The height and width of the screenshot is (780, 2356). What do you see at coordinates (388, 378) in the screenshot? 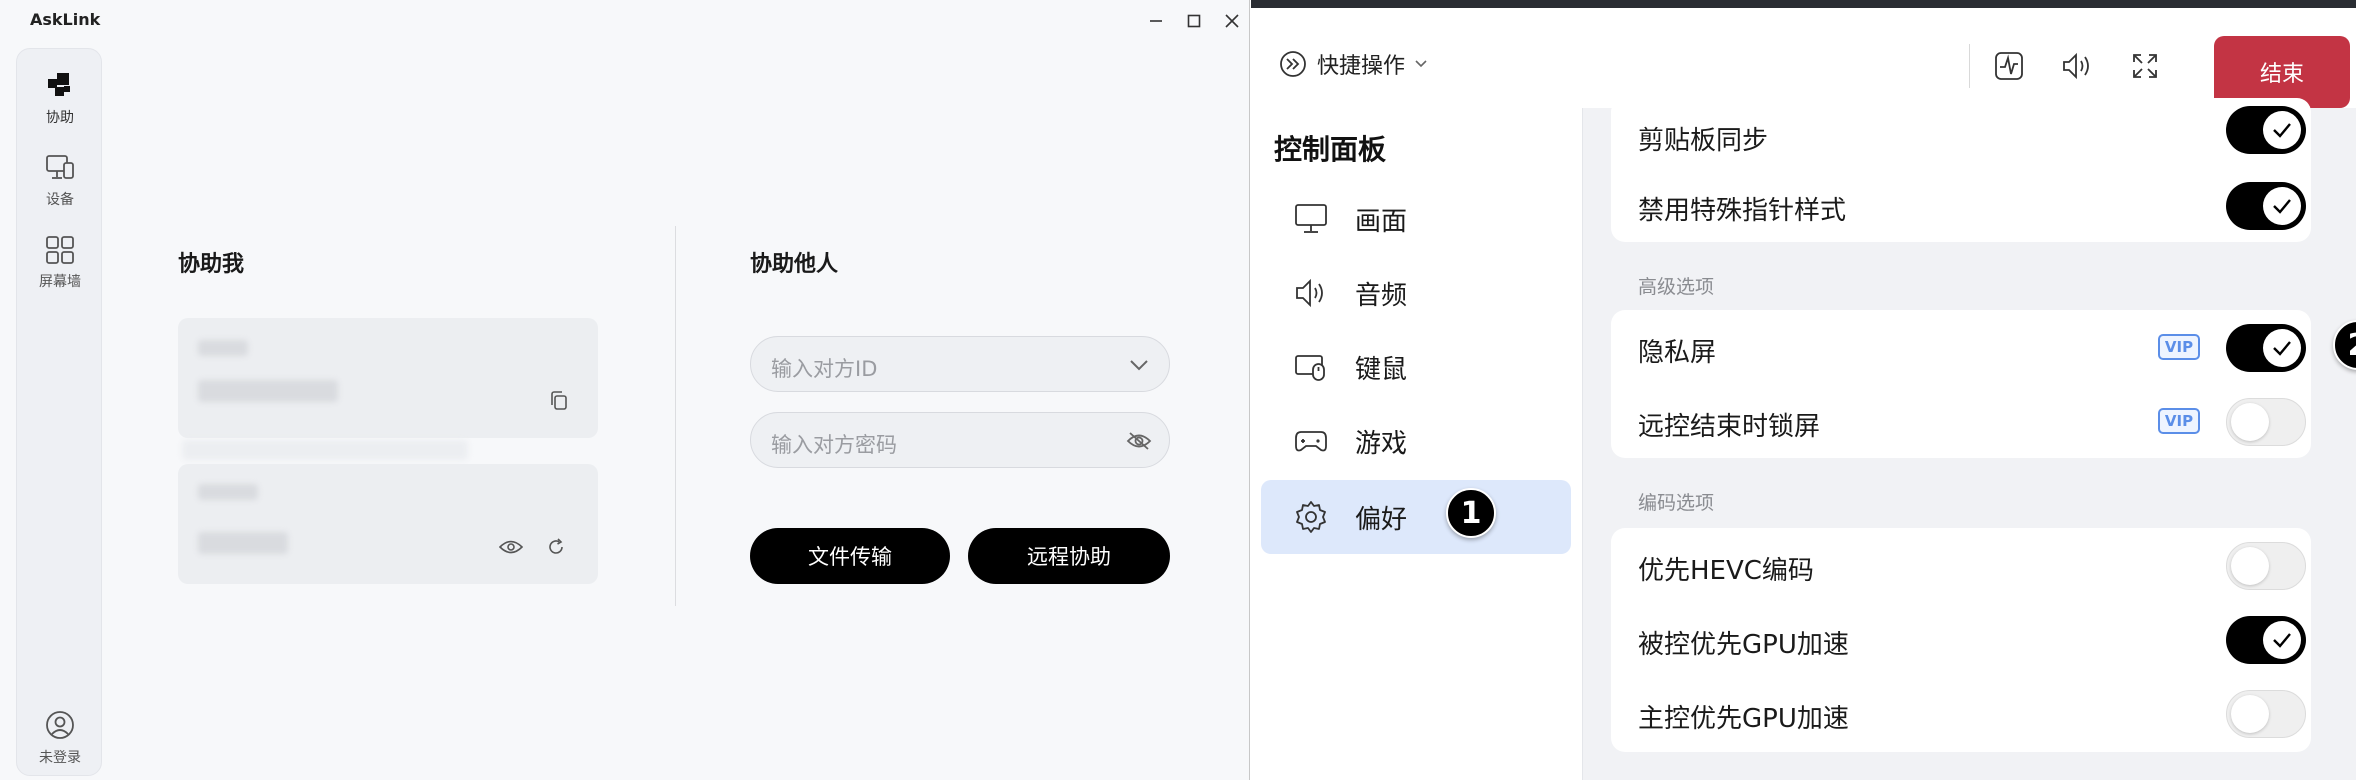
I see `device-id-card` at bounding box center [388, 378].